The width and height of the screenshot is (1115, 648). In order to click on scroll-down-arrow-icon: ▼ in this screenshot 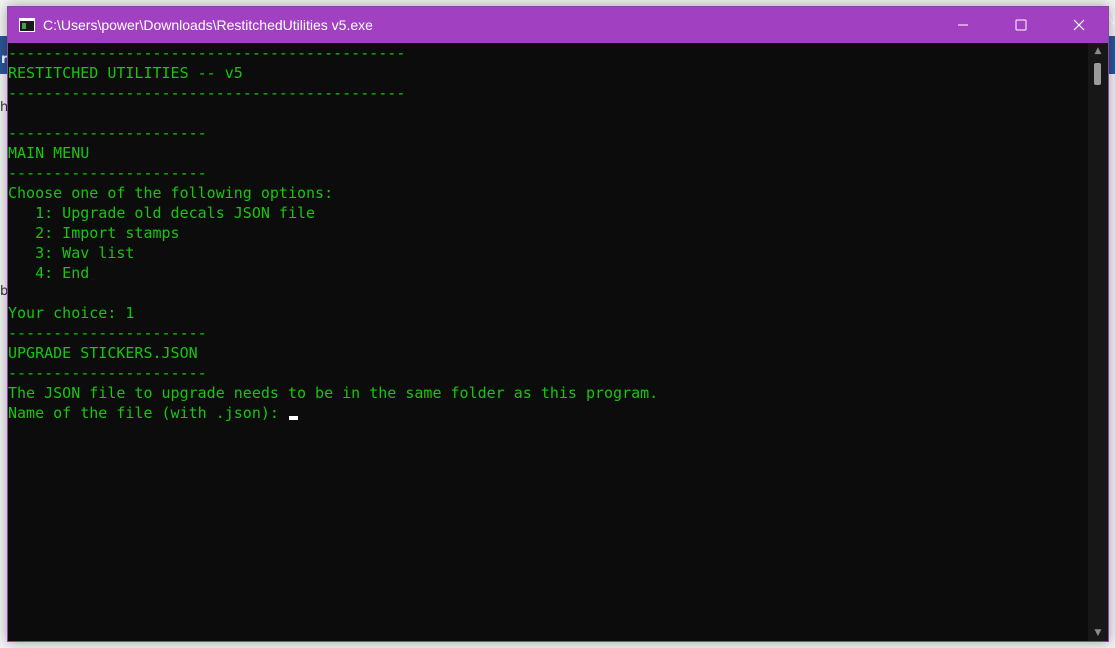, I will do `click(1098, 633)`.